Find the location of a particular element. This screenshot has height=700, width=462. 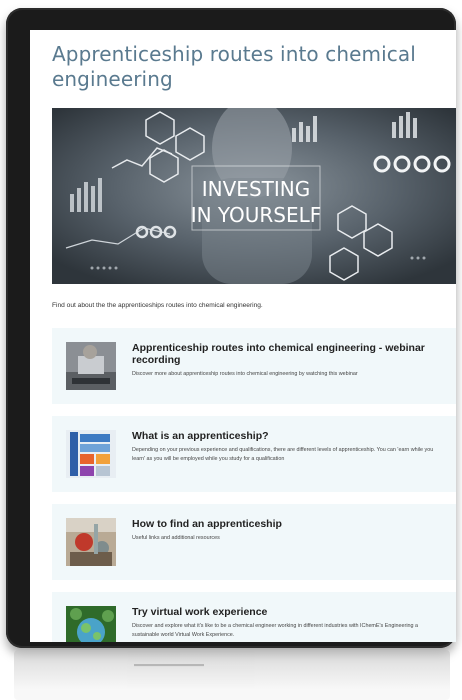

device-reflection: ▬▬▬▬▬▬▬▬▬▬ is located at coordinates (232, 675).